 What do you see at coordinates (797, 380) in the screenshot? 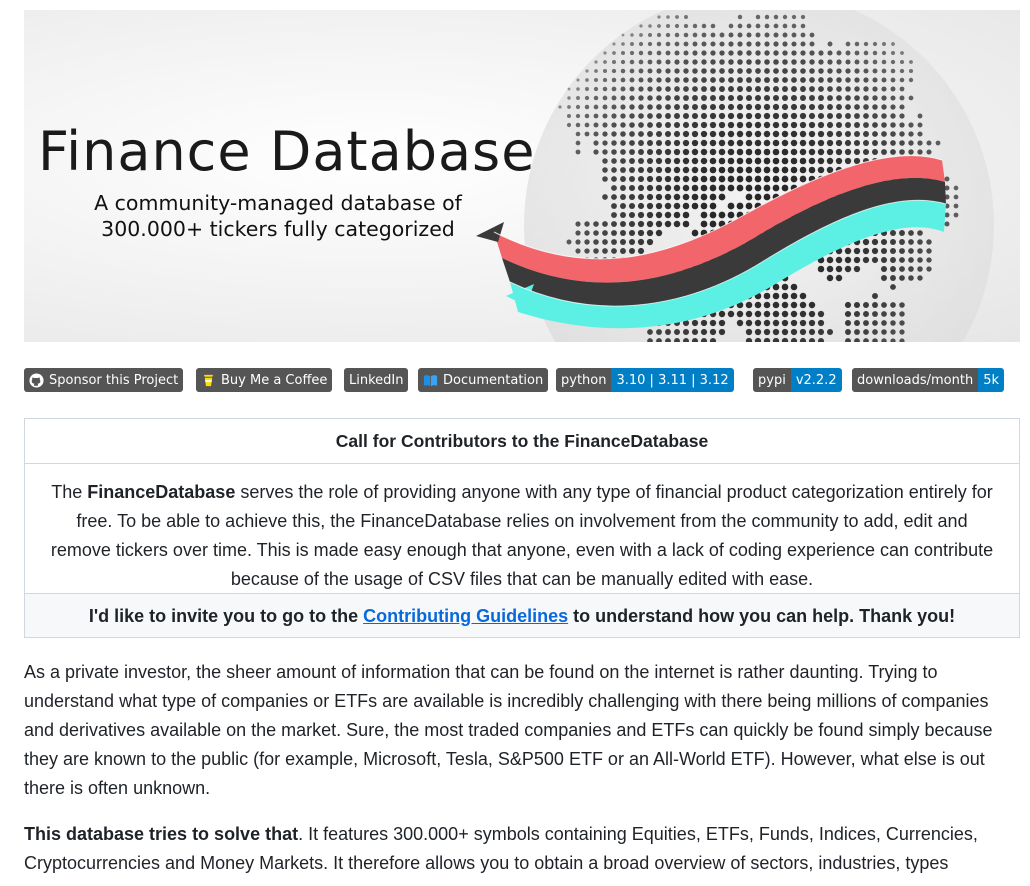
I see `pypi-version-badge: pypi v2.2.2` at bounding box center [797, 380].